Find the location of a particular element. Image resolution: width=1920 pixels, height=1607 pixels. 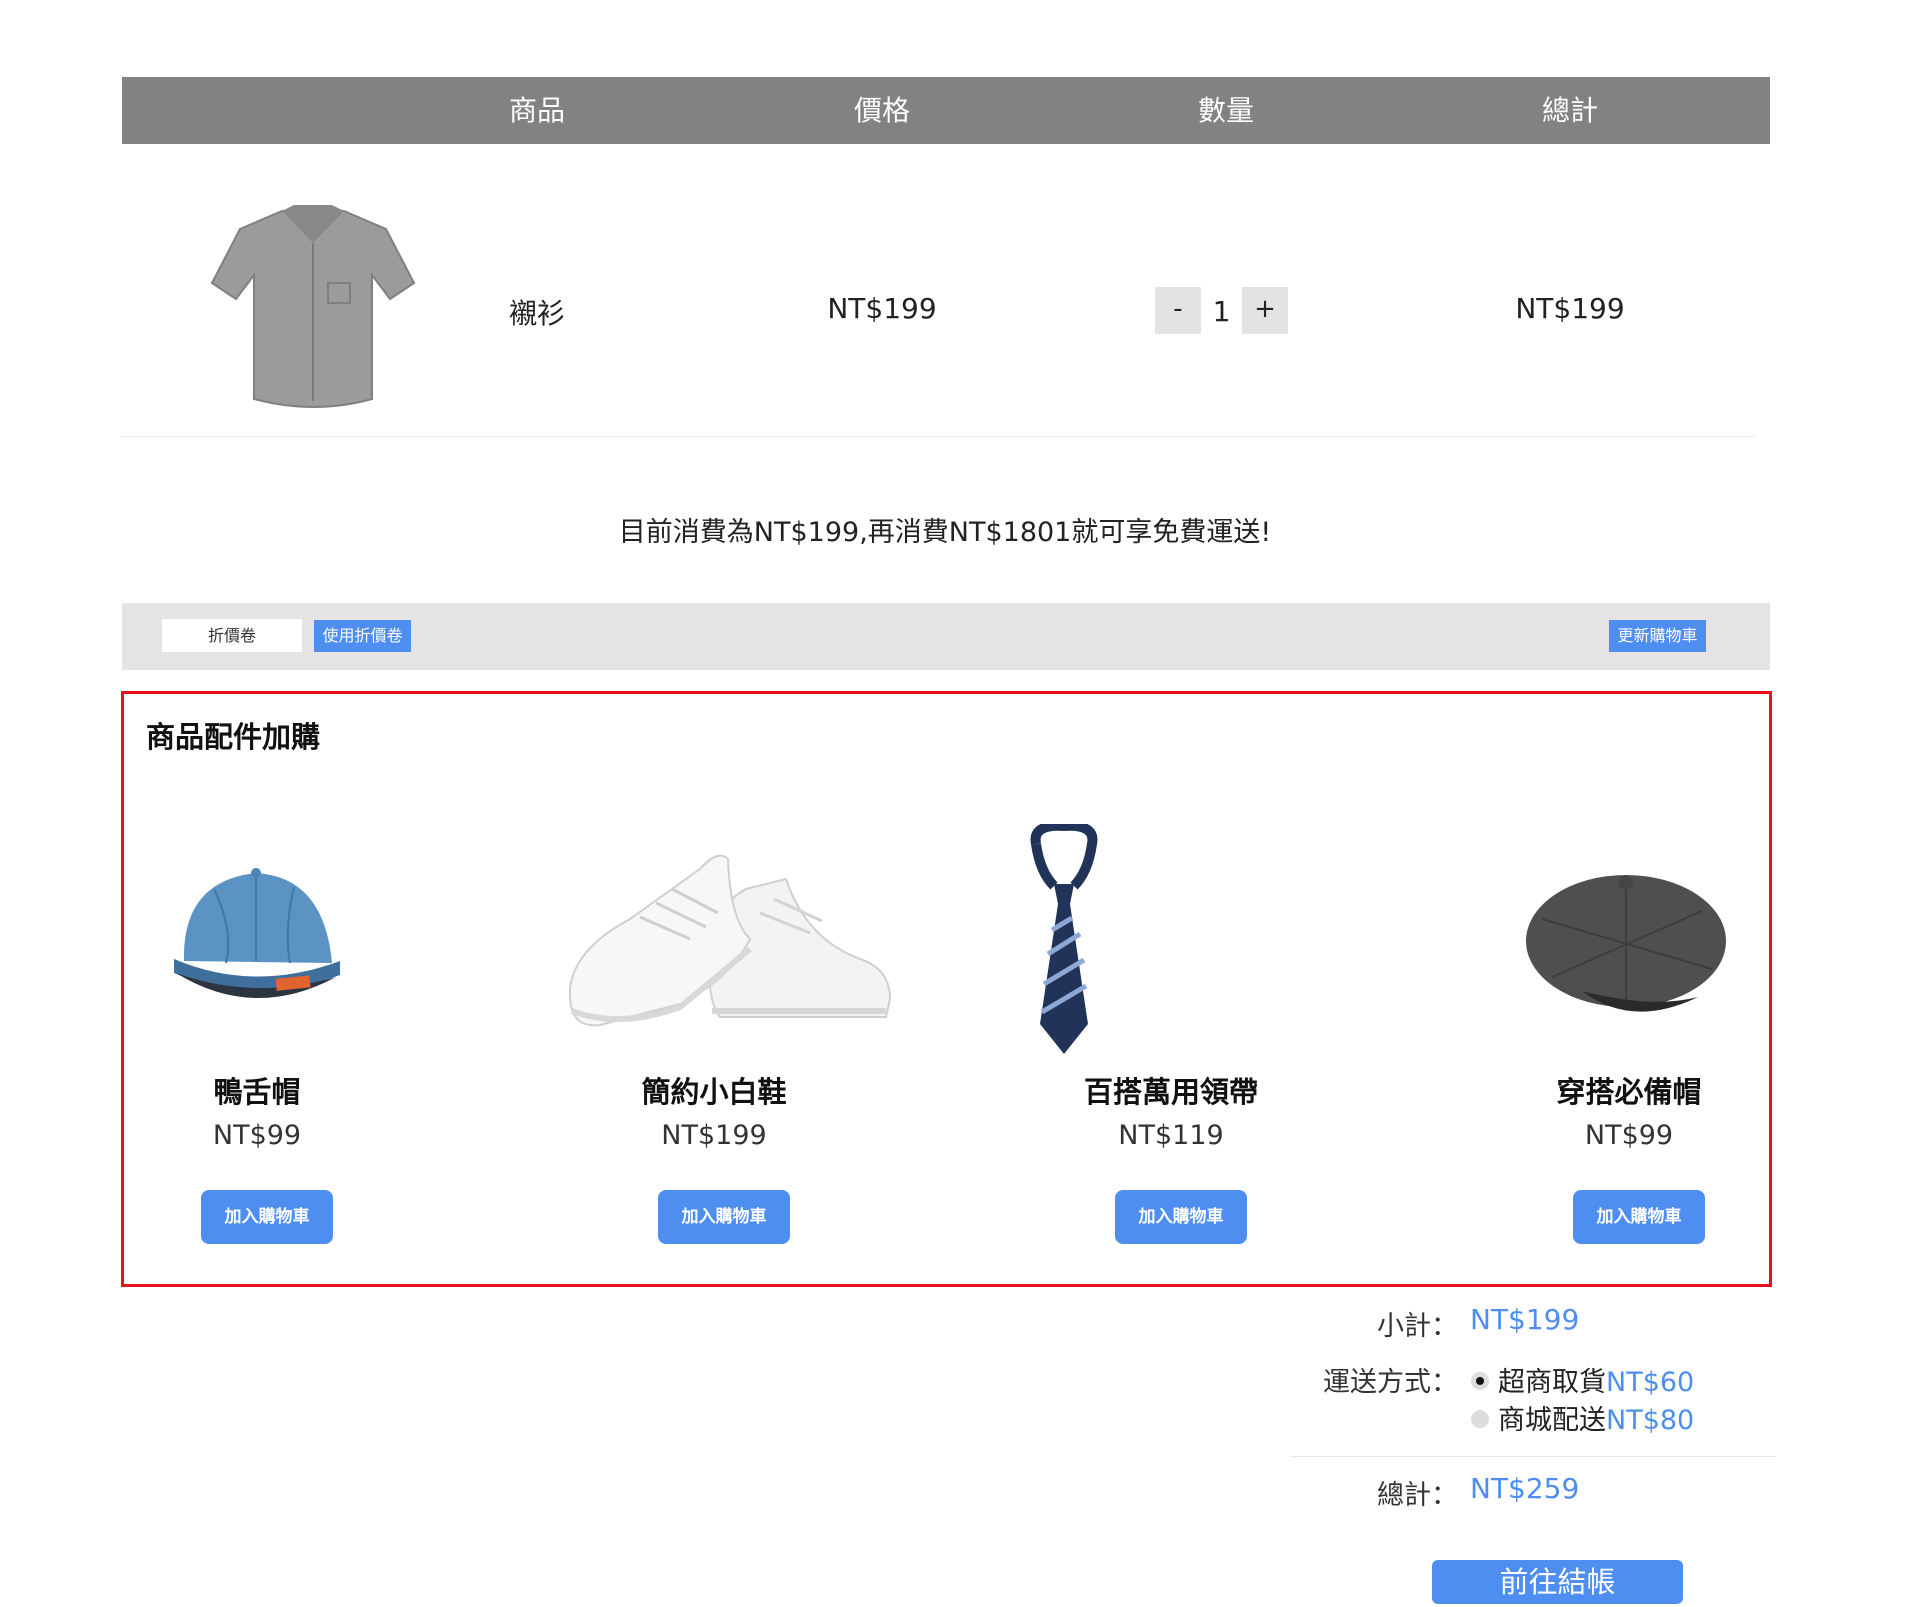

checkout-button: 前往結帳 is located at coordinates (1557, 1582).